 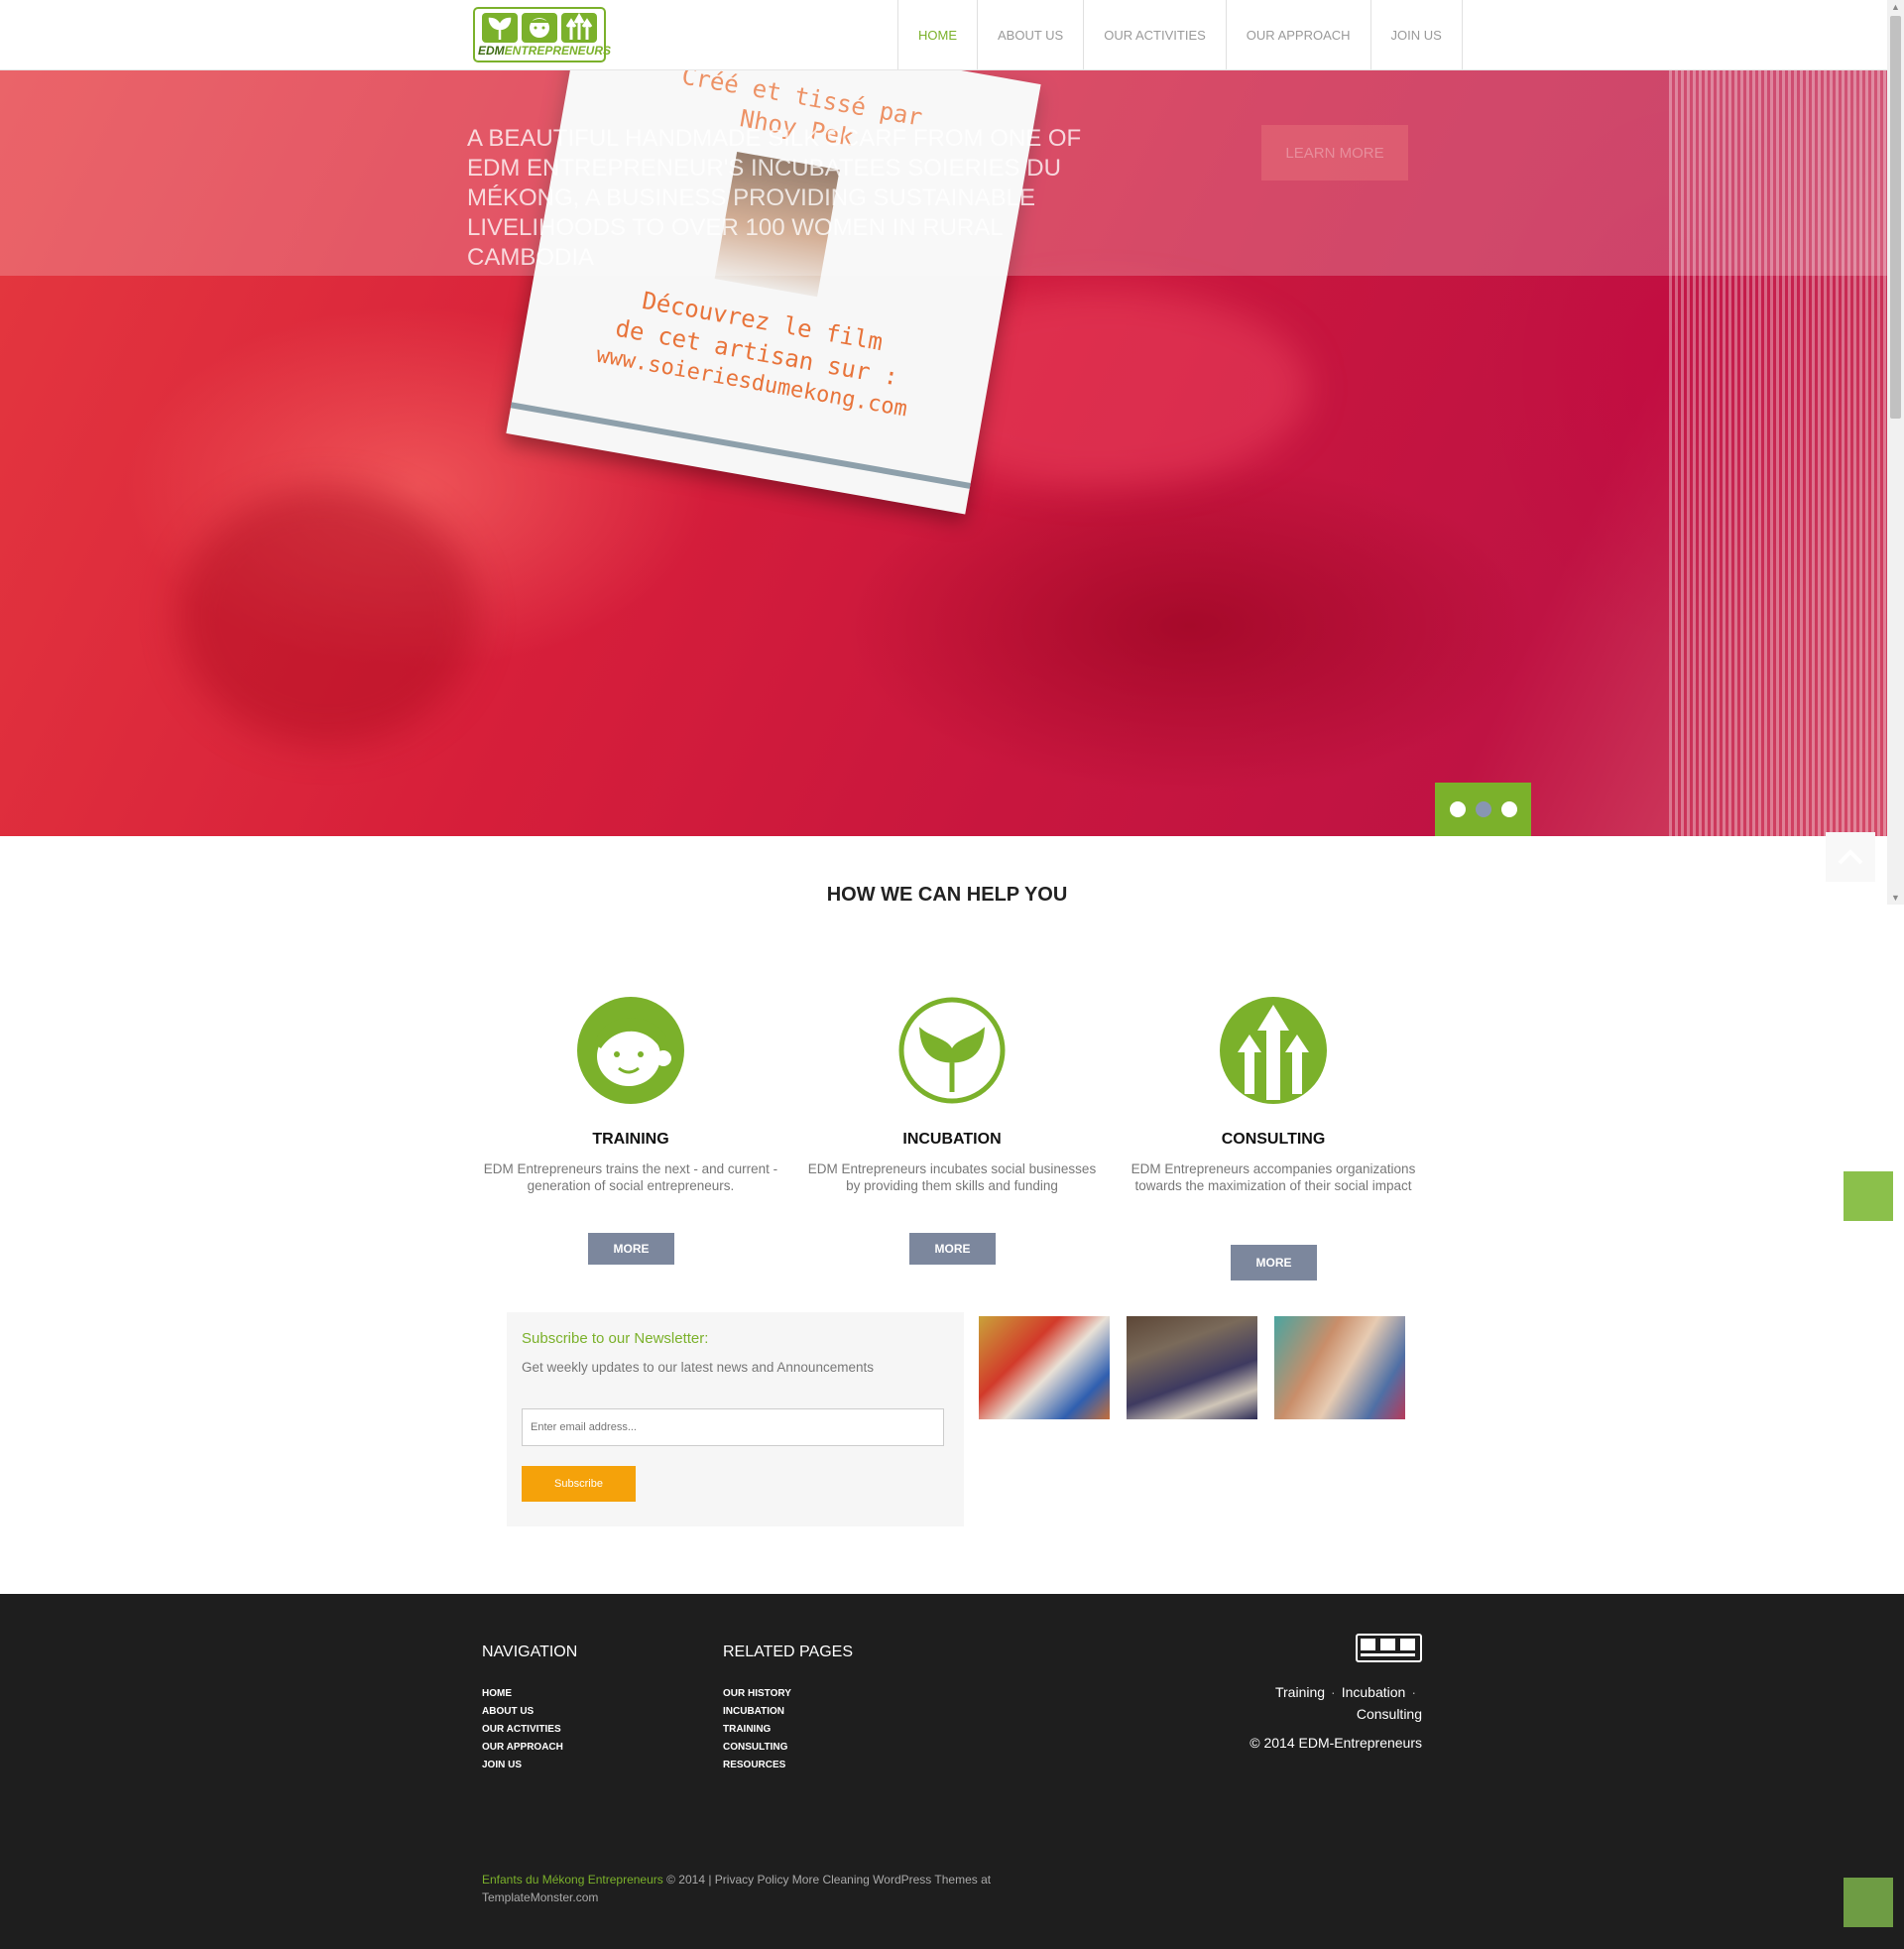 I want to click on footer-nav-our-approach: OUR APPROACH, so click(x=522, y=1748).